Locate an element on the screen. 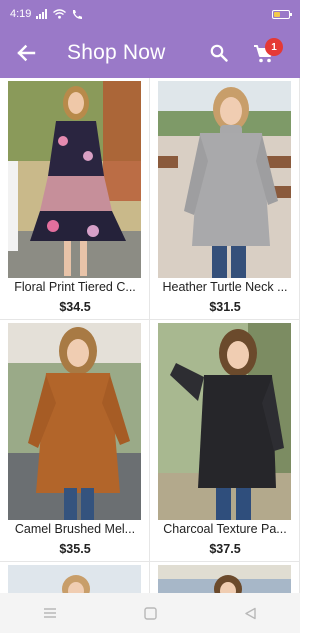 Image resolution: width=320 pixels, height=633 pixels. nav-home-button is located at coordinates (150, 613).